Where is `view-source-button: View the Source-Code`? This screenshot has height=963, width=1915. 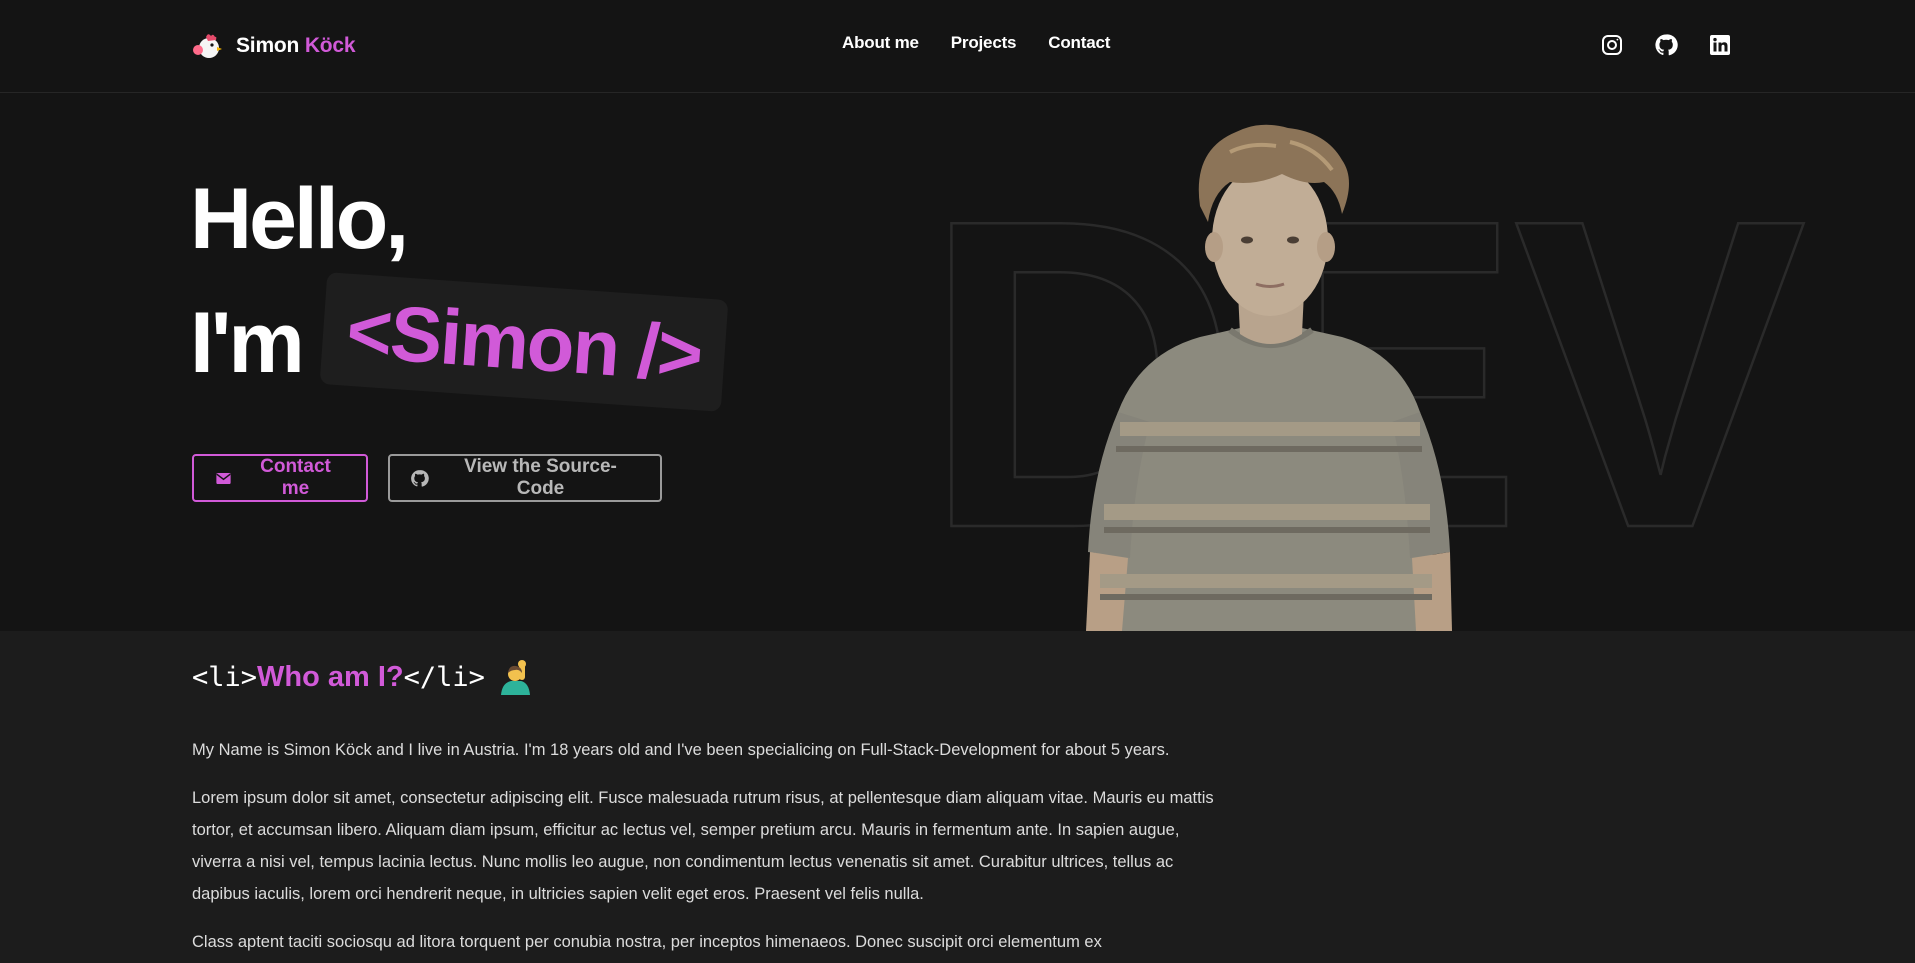 view-source-button: View the Source-Code is located at coordinates (525, 478).